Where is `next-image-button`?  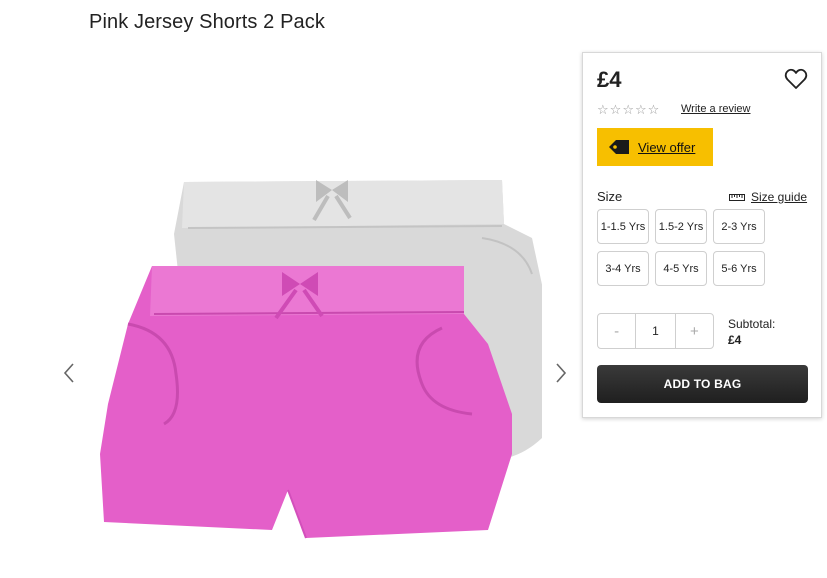 next-image-button is located at coordinates (561, 373).